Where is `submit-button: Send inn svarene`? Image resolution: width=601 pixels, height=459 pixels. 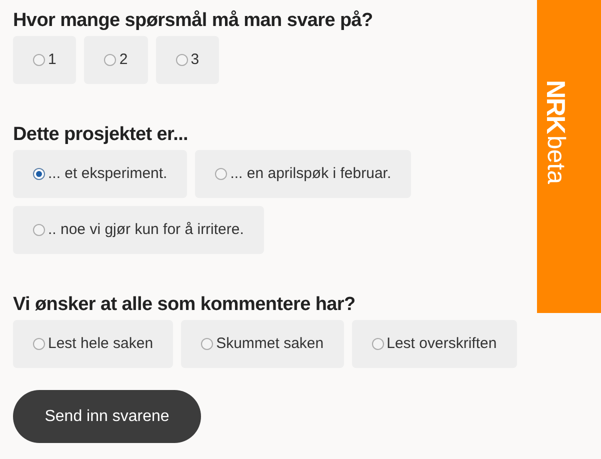 submit-button: Send inn svarene is located at coordinates (107, 416).